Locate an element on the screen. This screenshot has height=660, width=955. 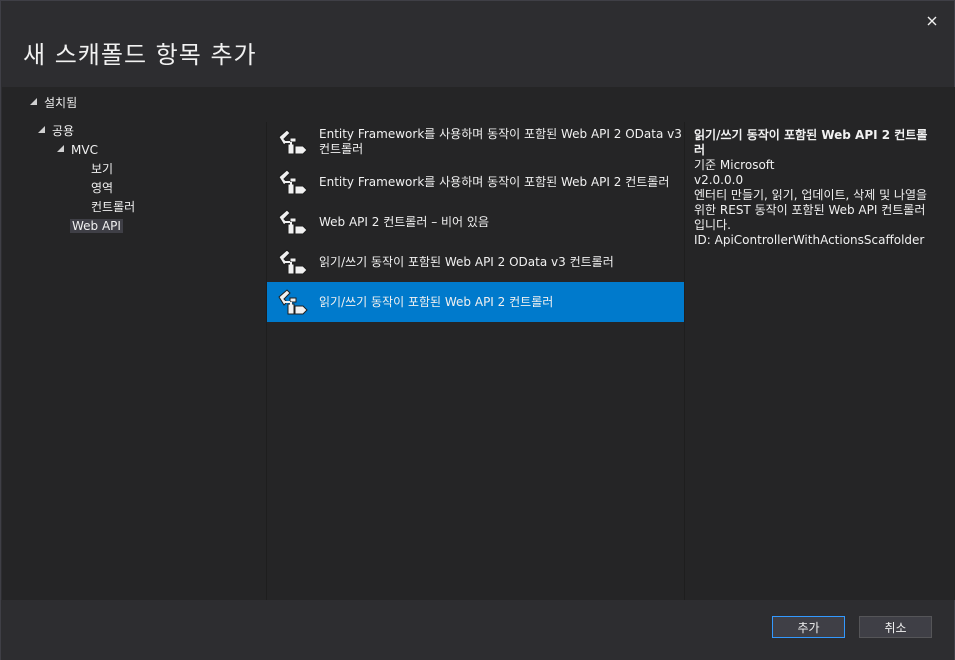
tree-installed: 설치됨 is located at coordinates (53, 102).